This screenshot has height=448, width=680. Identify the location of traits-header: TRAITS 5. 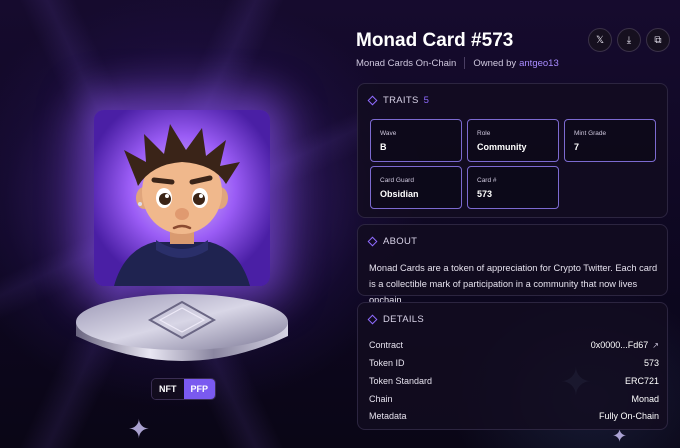
(398, 100).